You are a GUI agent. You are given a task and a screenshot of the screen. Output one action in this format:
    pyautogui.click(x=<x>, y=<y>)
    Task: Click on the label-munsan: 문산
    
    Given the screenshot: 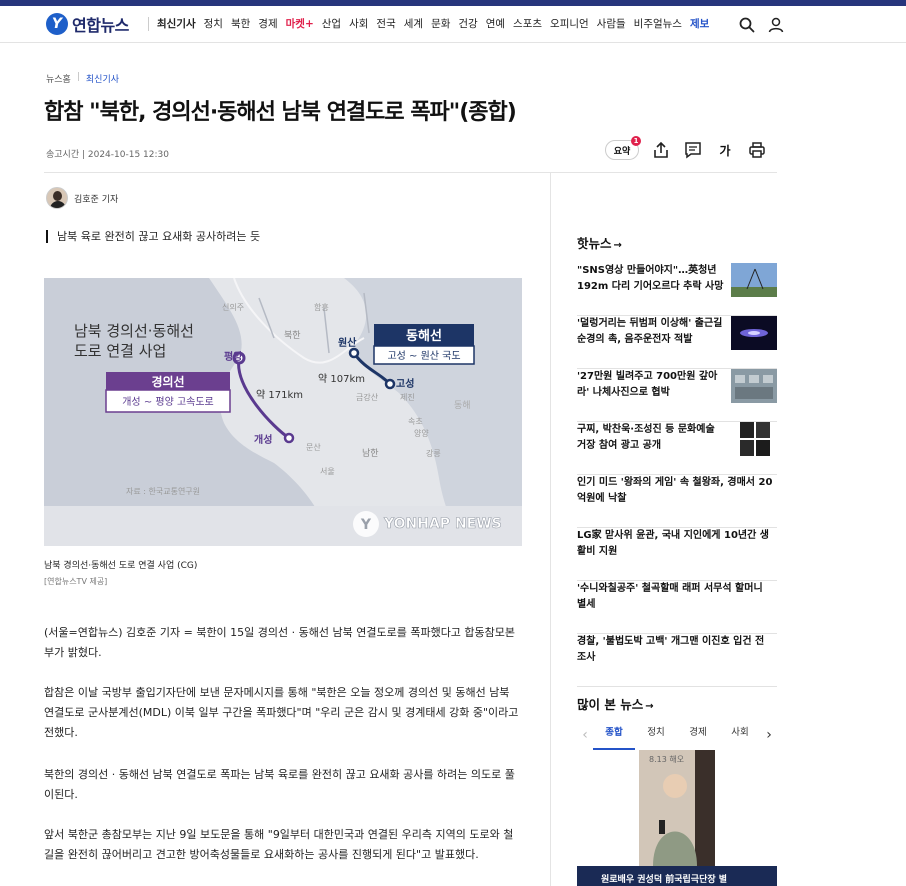 What is the action you would take?
    pyautogui.click(x=313, y=447)
    